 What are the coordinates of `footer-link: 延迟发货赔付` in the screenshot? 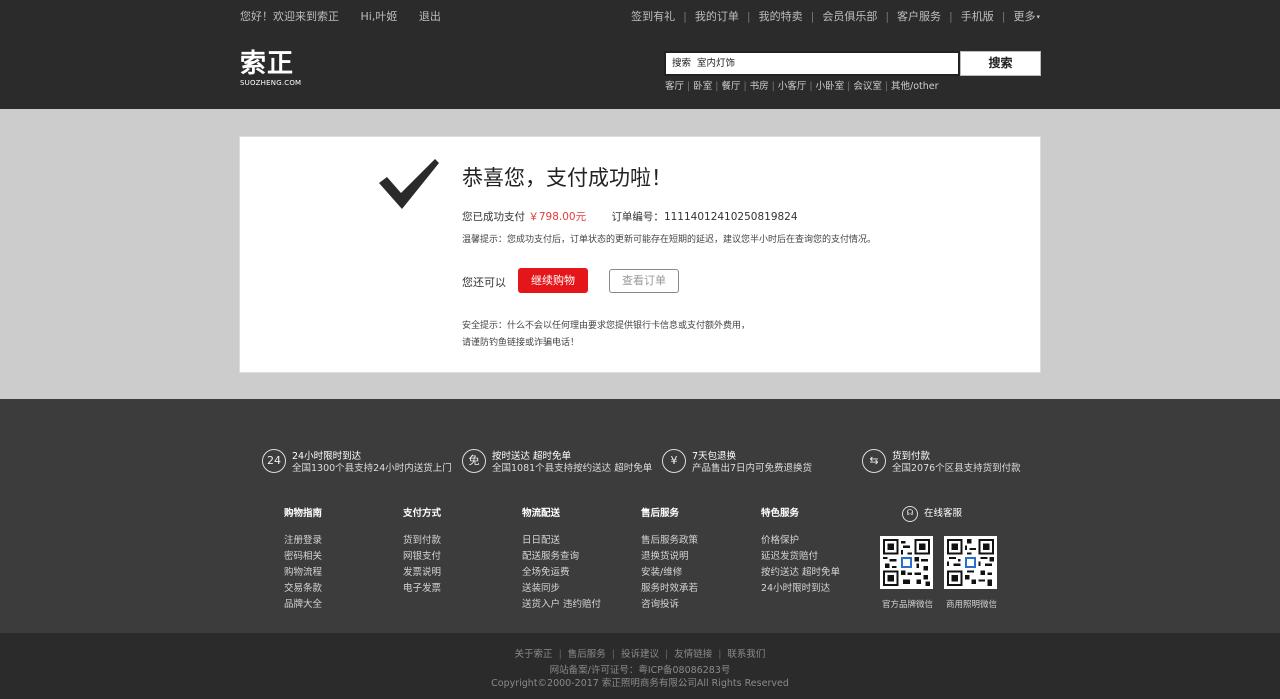 It's located at (800, 557).